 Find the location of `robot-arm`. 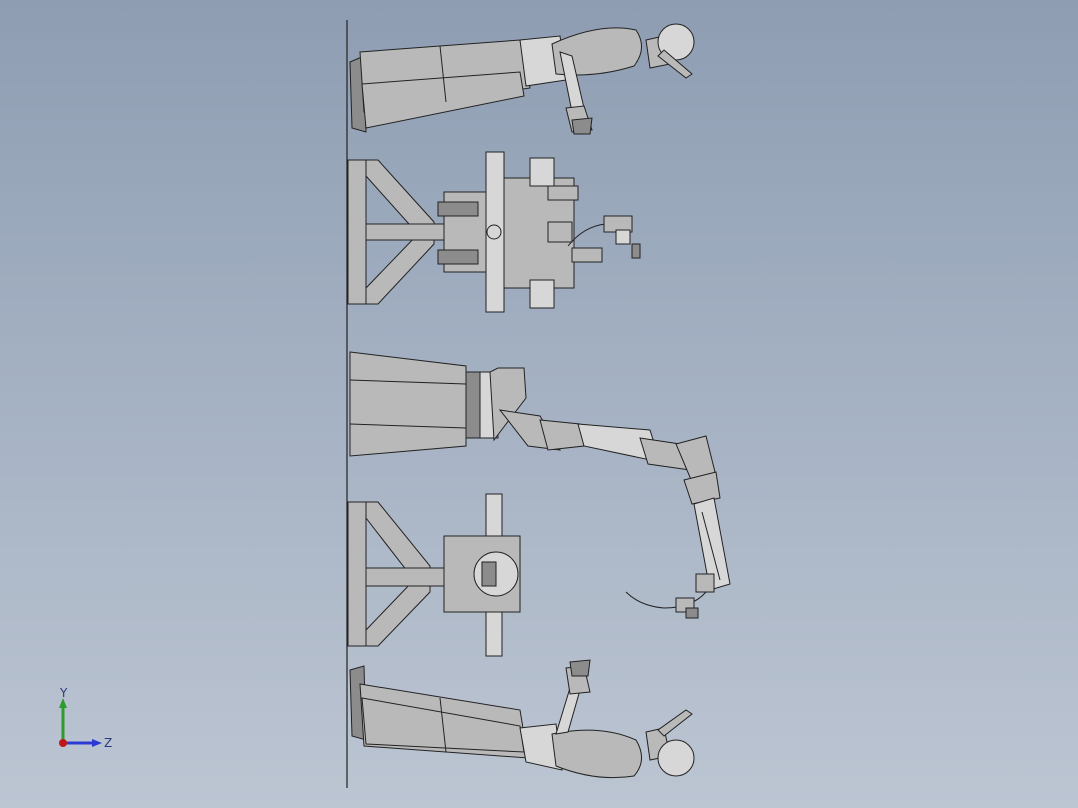

robot-arm is located at coordinates (614, 514).